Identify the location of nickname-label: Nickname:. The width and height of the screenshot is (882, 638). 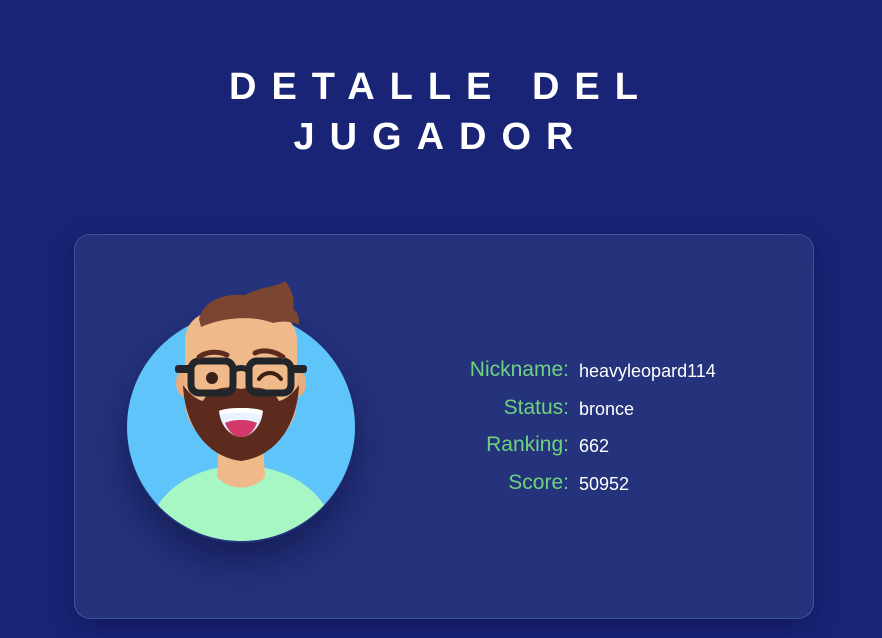
(519, 369).